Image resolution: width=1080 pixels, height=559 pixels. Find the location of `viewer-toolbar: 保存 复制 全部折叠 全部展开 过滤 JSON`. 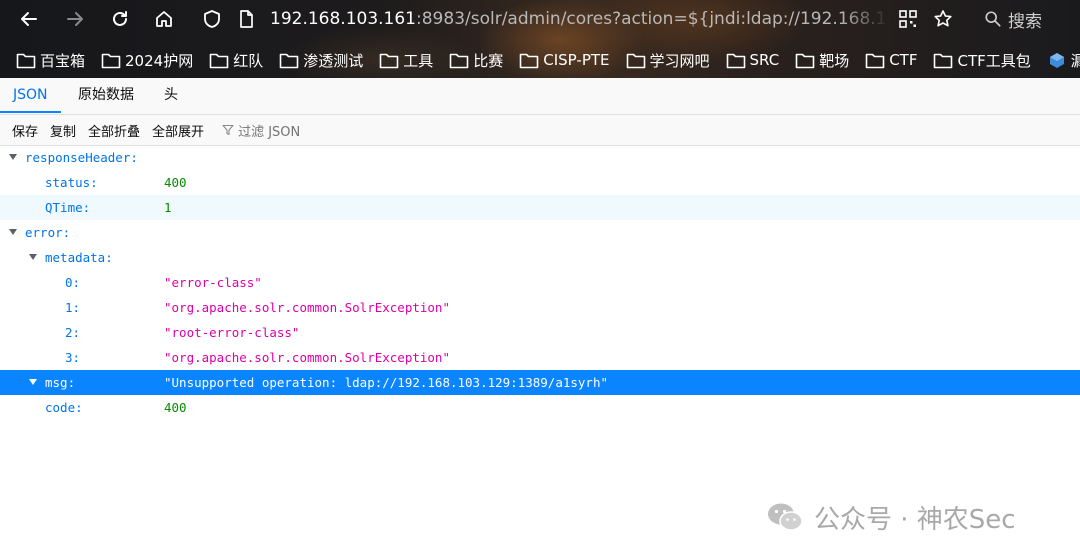

viewer-toolbar: 保存 复制 全部折叠 全部展开 过滤 JSON is located at coordinates (540, 130).